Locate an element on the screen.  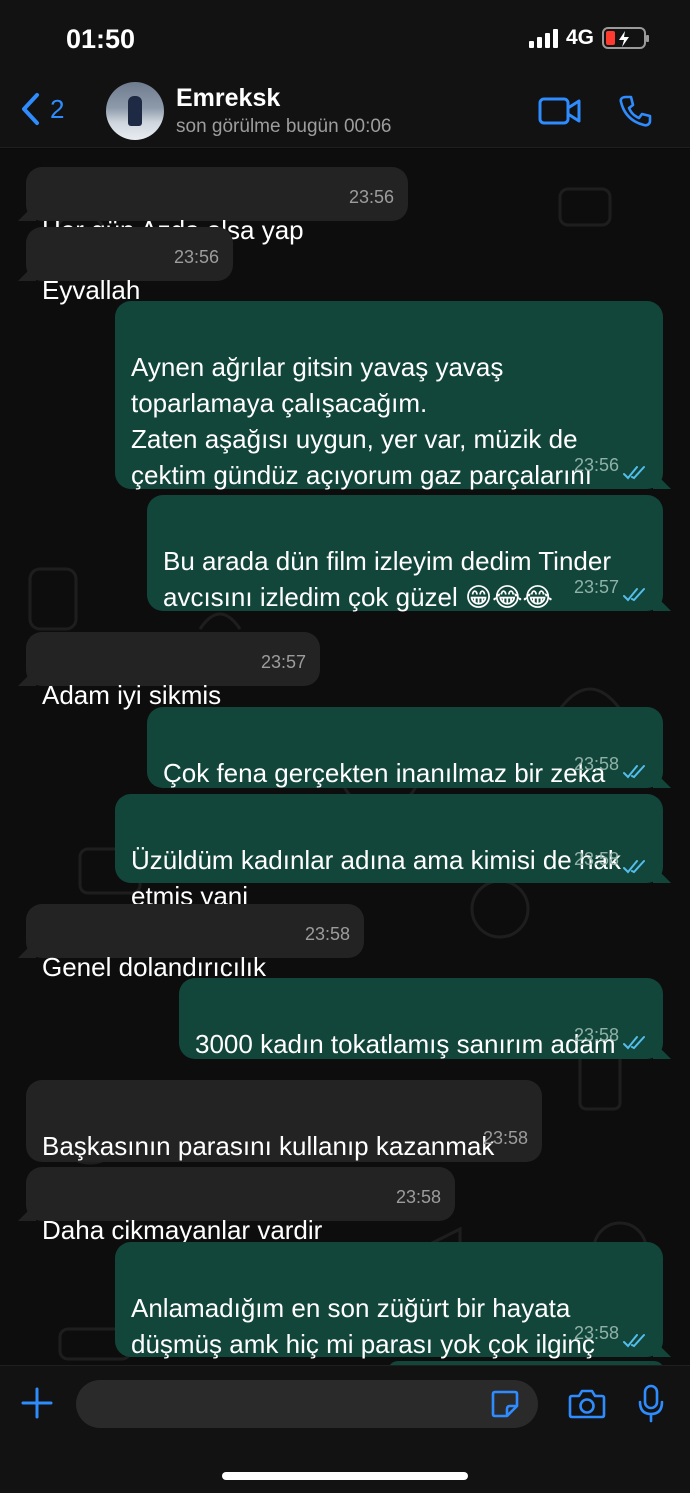
avatar is located at coordinates (135, 111).